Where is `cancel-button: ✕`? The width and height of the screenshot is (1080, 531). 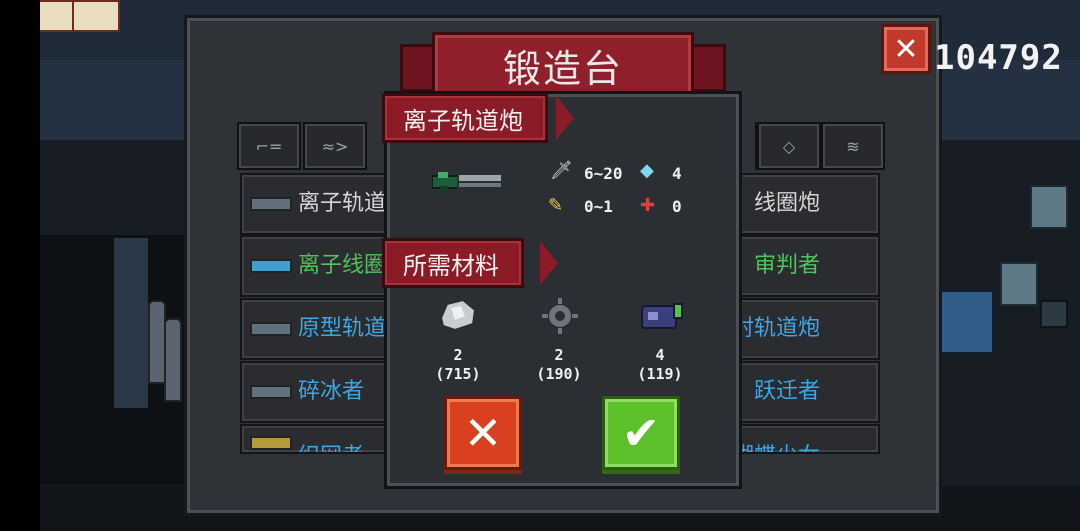
cancel-button: ✕ is located at coordinates (483, 433).